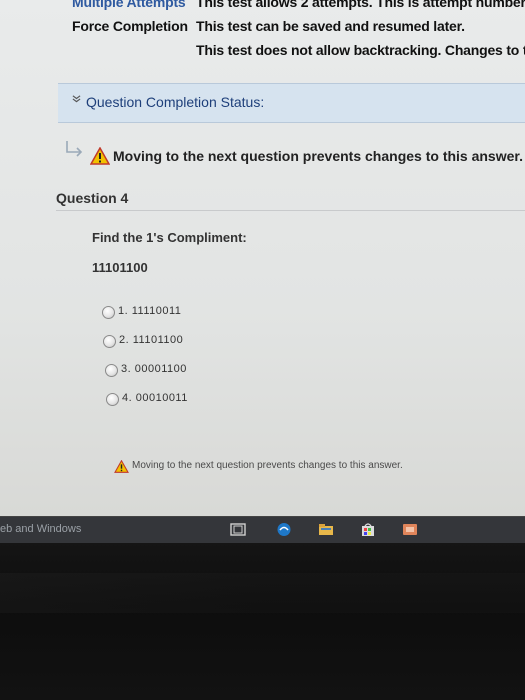 Image resolution: width=525 pixels, height=700 pixels. Describe the element at coordinates (130, 26) in the screenshot. I see `force-completion-label: Force Completion` at that location.